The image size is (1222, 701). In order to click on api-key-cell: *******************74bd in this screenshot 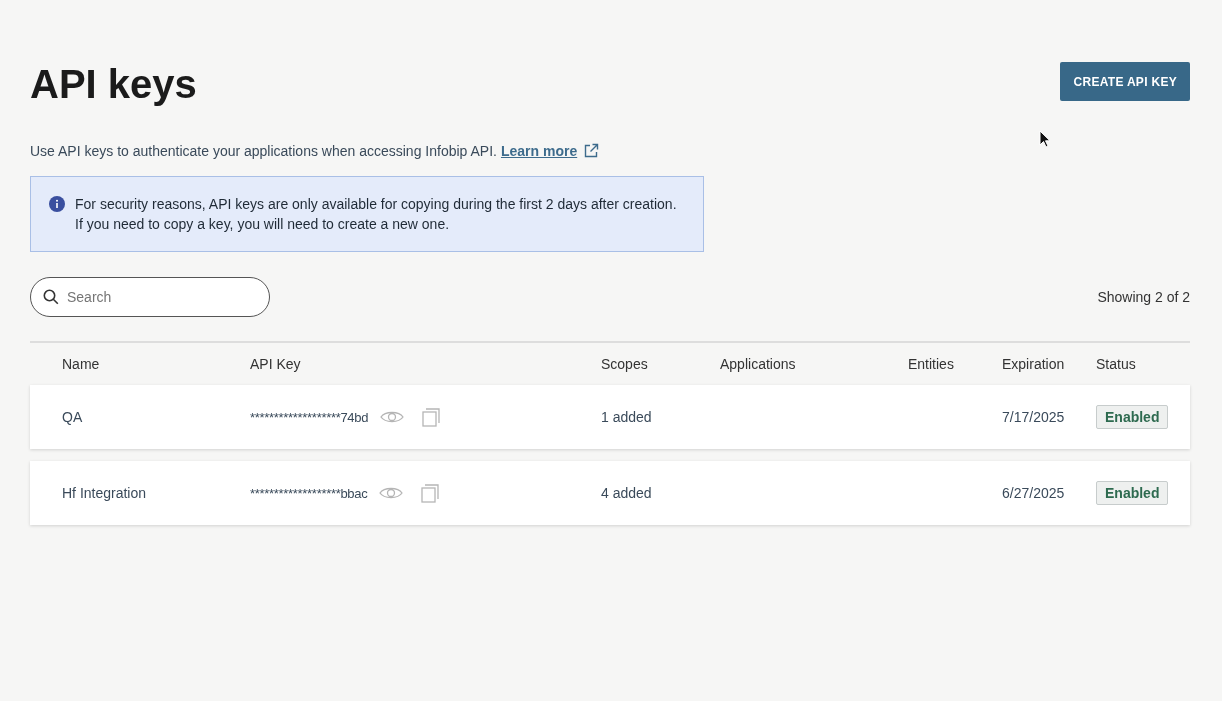, I will do `click(309, 417)`.